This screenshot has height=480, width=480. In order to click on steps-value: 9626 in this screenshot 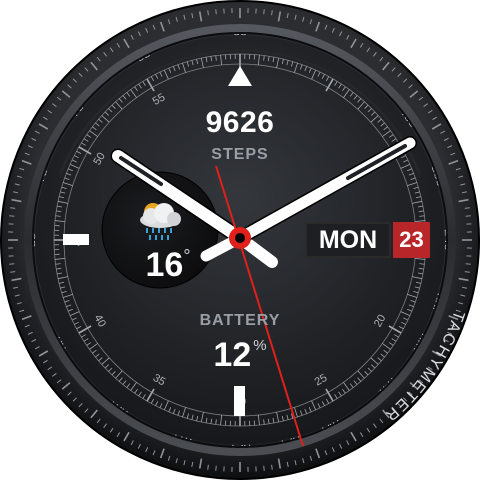, I will do `click(240, 122)`.